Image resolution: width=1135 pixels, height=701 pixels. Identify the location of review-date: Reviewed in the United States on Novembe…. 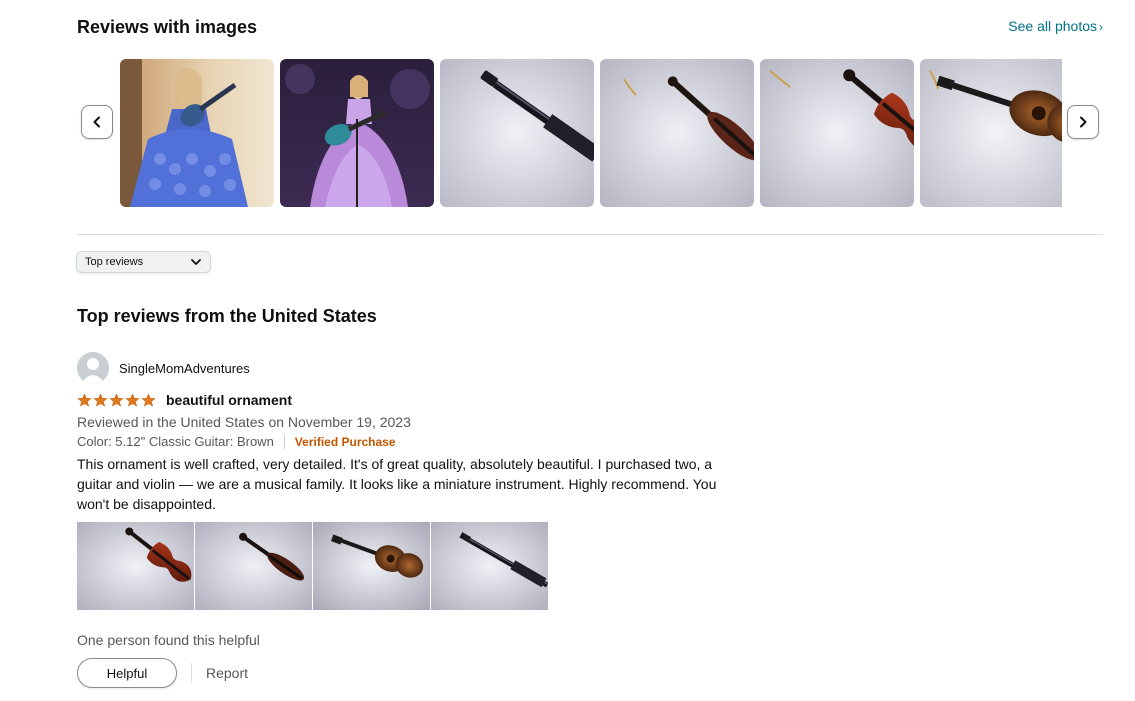
(244, 422).